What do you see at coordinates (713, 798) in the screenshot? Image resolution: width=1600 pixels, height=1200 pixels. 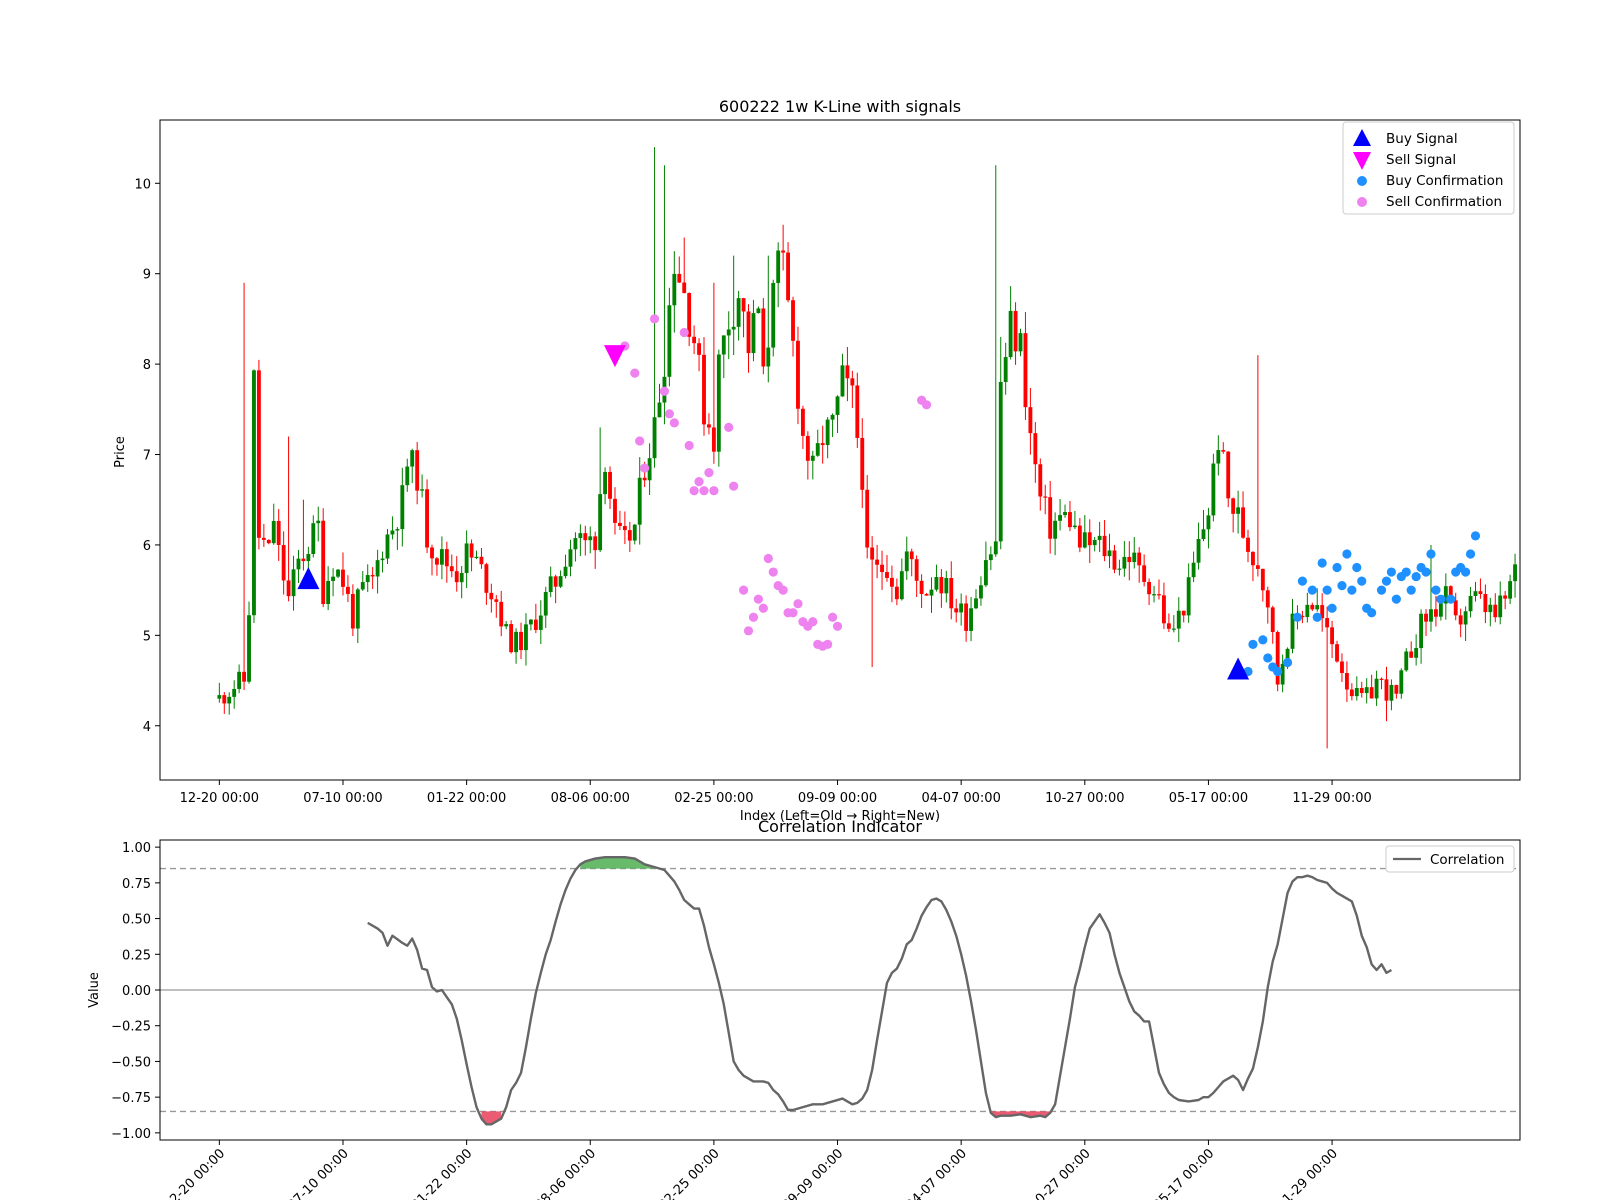 I see `kline-xtick-label: 02-25 00:00` at bounding box center [713, 798].